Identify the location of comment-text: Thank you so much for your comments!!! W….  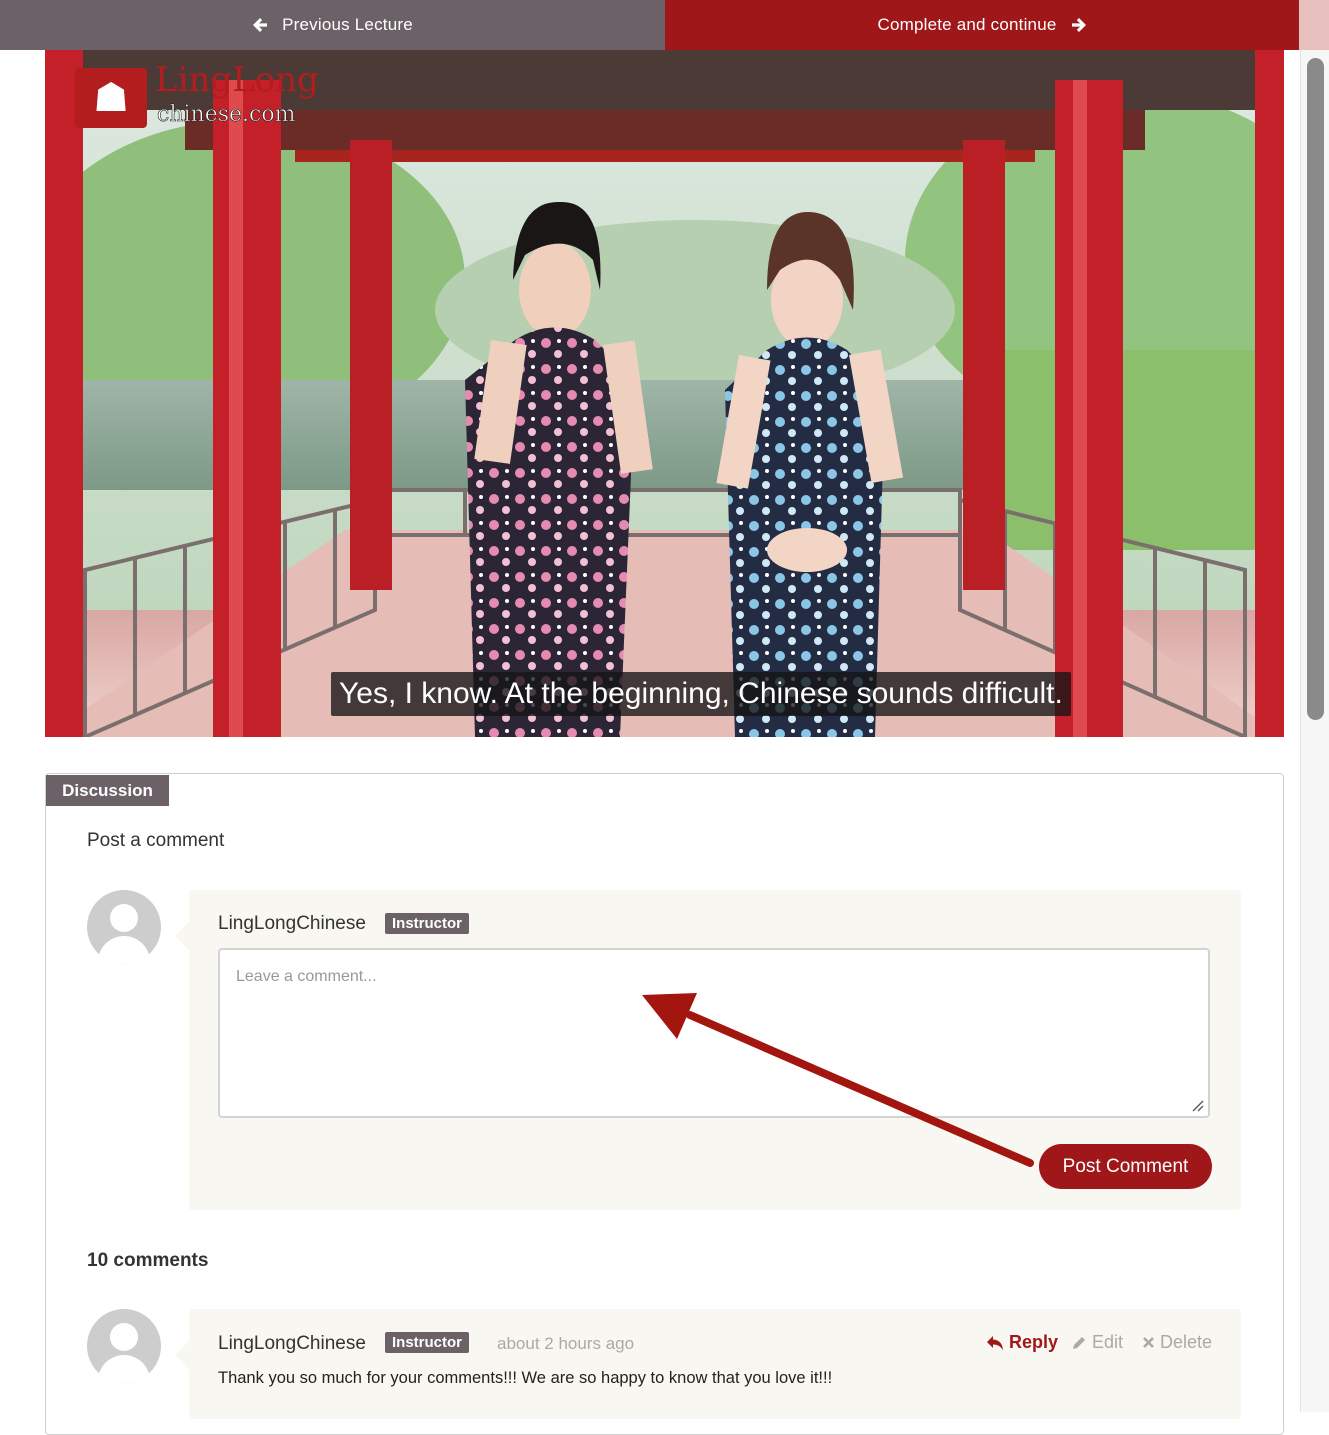
(525, 1378).